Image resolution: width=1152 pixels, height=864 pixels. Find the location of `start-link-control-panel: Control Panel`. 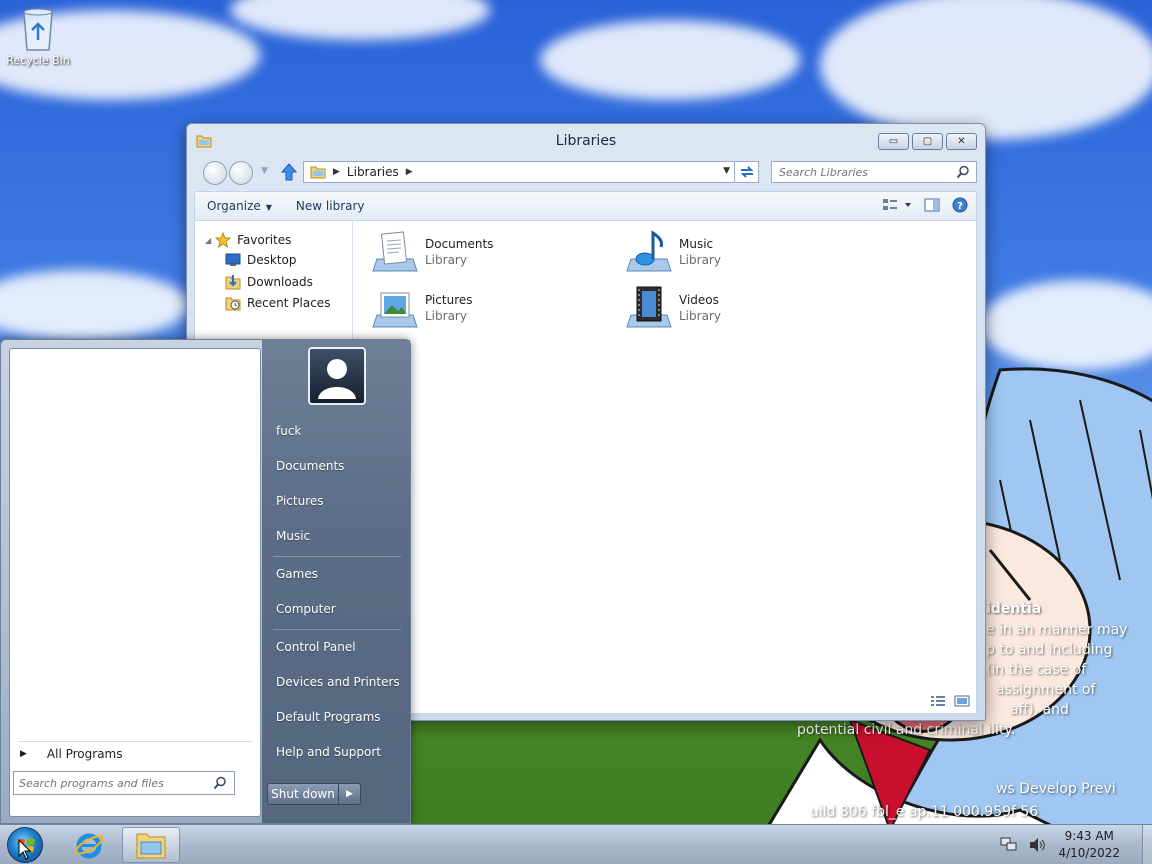

start-link-control-panel: Control Panel is located at coordinates (316, 647).